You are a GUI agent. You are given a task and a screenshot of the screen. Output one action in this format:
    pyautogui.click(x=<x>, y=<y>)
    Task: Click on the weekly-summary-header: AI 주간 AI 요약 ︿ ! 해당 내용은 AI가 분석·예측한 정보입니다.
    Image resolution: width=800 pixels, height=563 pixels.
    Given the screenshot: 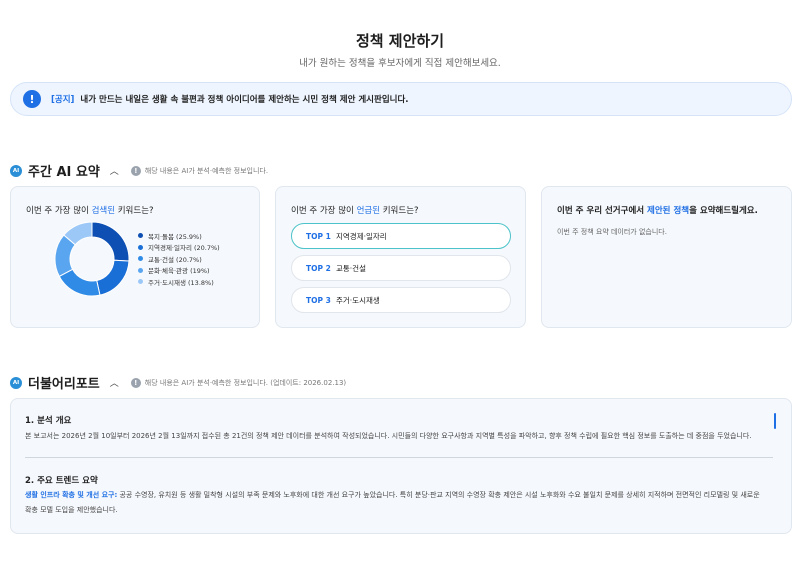 What is the action you would take?
    pyautogui.click(x=139, y=170)
    